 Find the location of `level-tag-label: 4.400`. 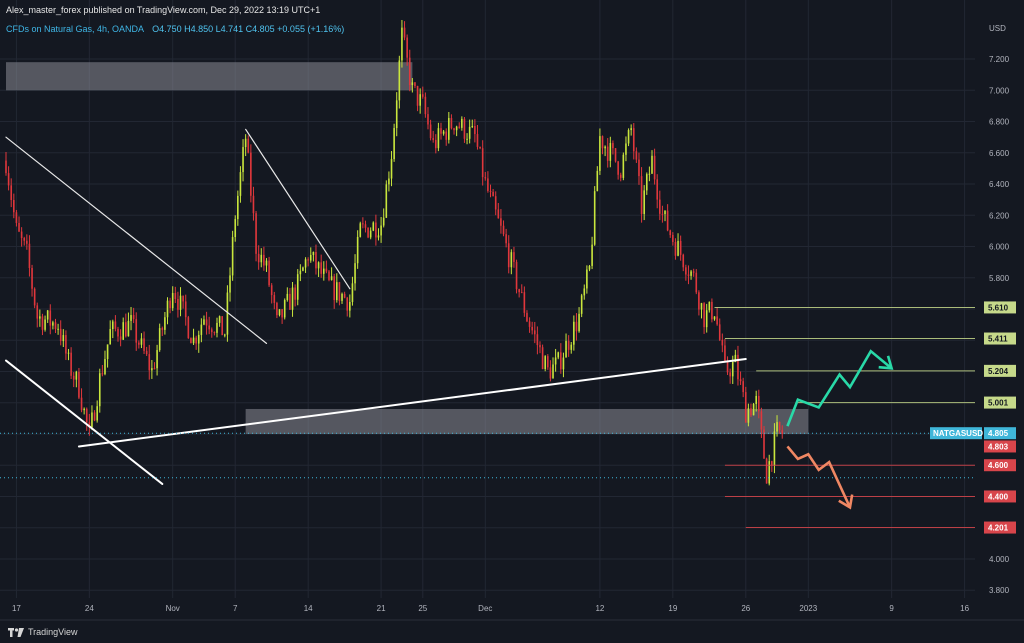

level-tag-label: 4.400 is located at coordinates (998, 496).